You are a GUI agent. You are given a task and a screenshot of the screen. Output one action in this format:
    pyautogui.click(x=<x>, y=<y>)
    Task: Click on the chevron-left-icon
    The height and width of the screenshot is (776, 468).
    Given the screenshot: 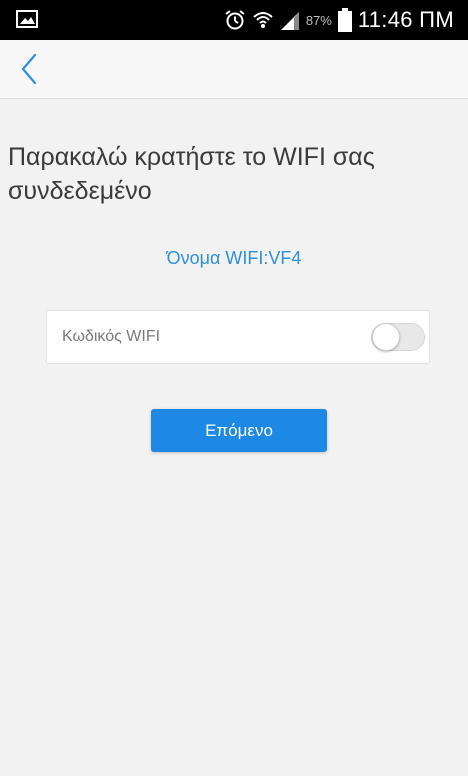 What is the action you would take?
    pyautogui.click(x=29, y=69)
    